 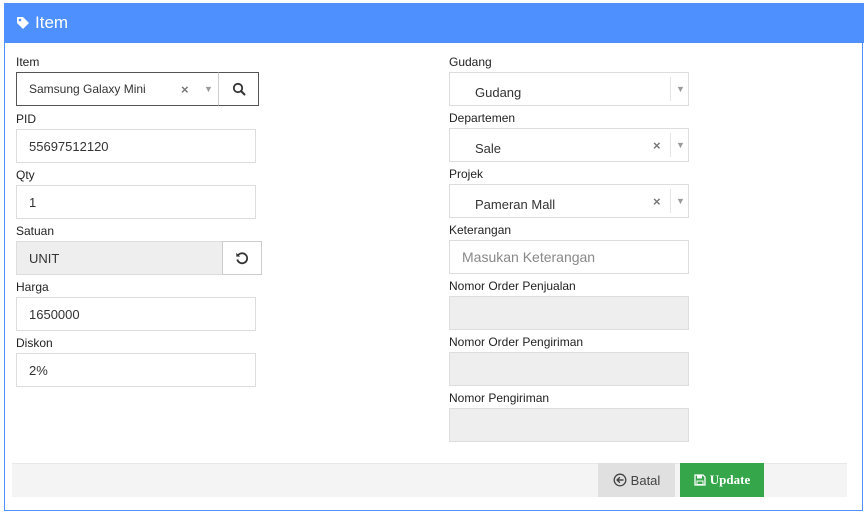 I want to click on qty-label: Qty, so click(x=25, y=175).